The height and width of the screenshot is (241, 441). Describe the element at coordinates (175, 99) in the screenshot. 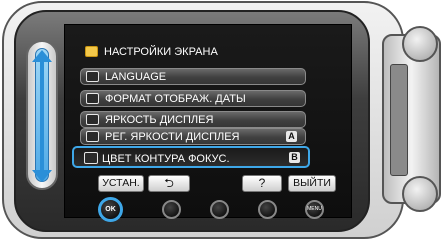

I see `menu-item-label: ФОРМАТ ОТОБРАЖ. ДАТЫ` at that location.